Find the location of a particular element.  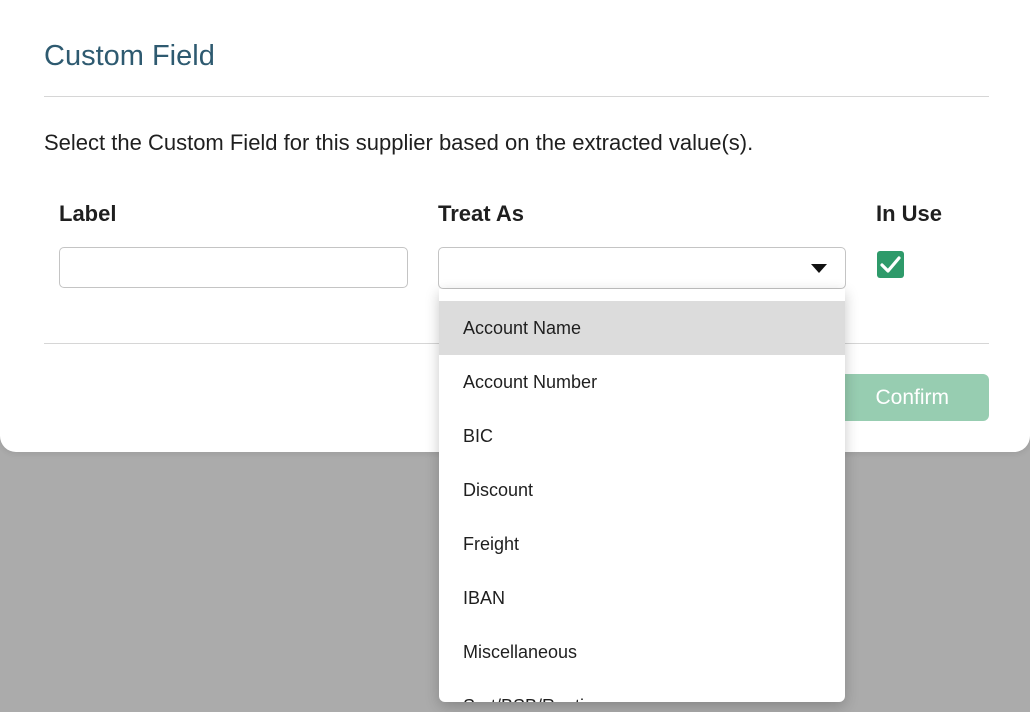

treat-as-column-header: Treat As is located at coordinates (481, 213).